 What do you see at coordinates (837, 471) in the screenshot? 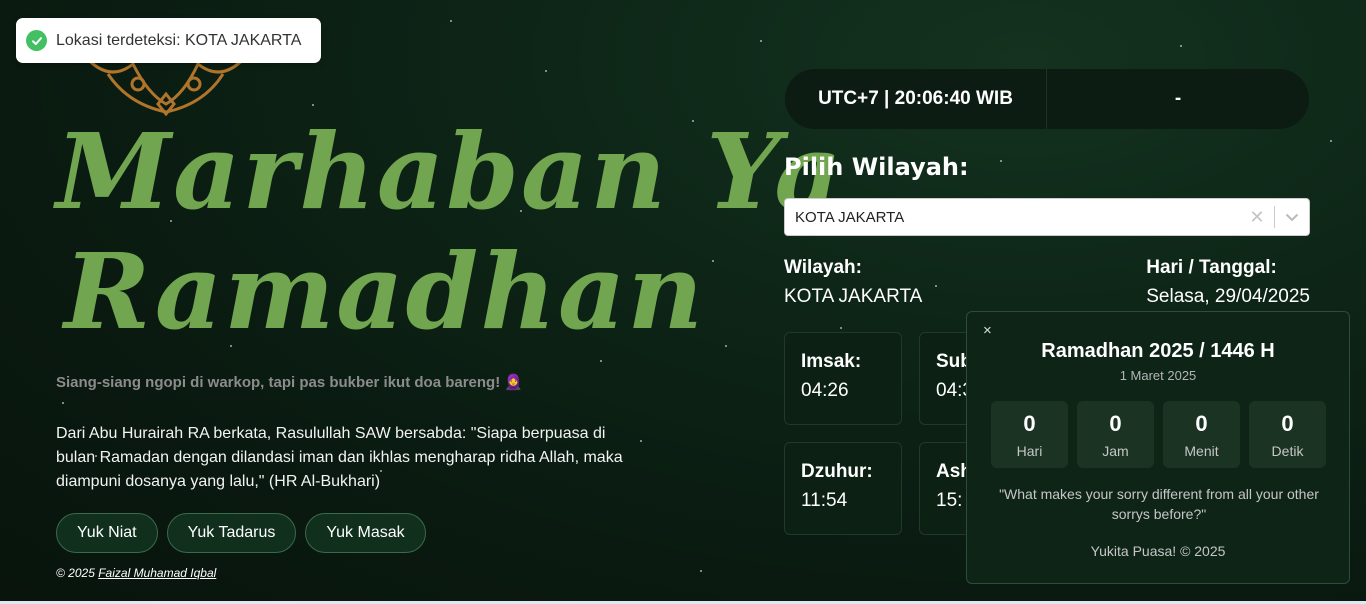
I see `prayer-label: Dzuhur:` at bounding box center [837, 471].